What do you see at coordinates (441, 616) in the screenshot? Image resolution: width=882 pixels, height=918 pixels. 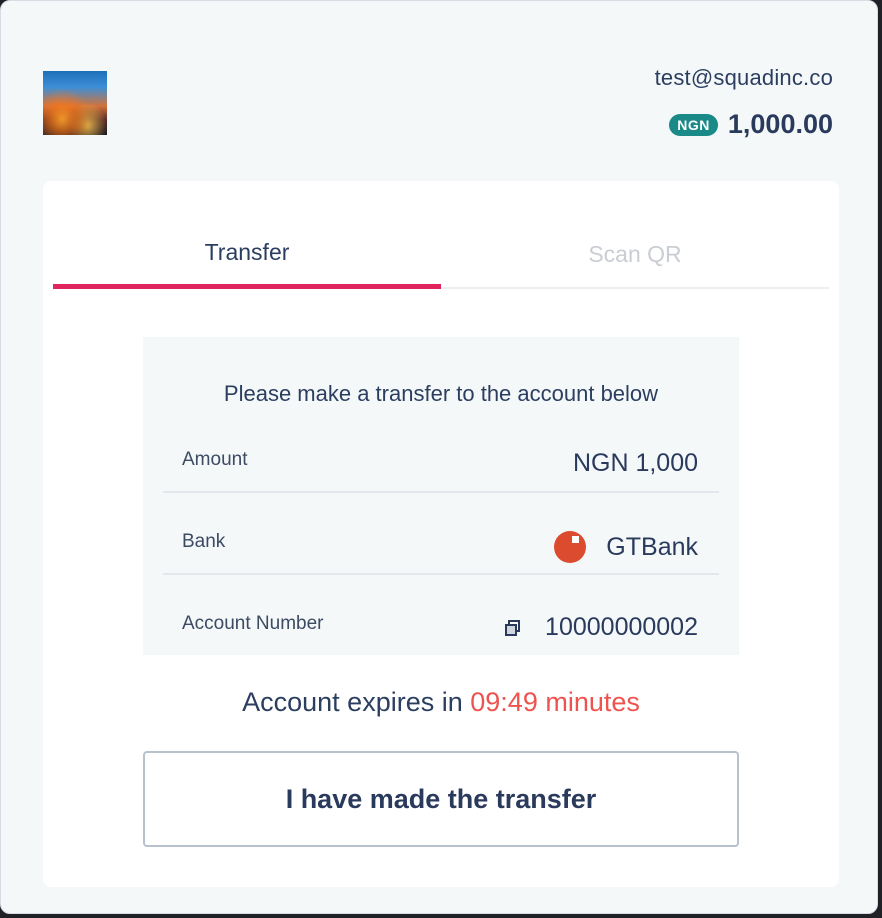 I see `detail-row-account-number: Account Number 10000000002` at bounding box center [441, 616].